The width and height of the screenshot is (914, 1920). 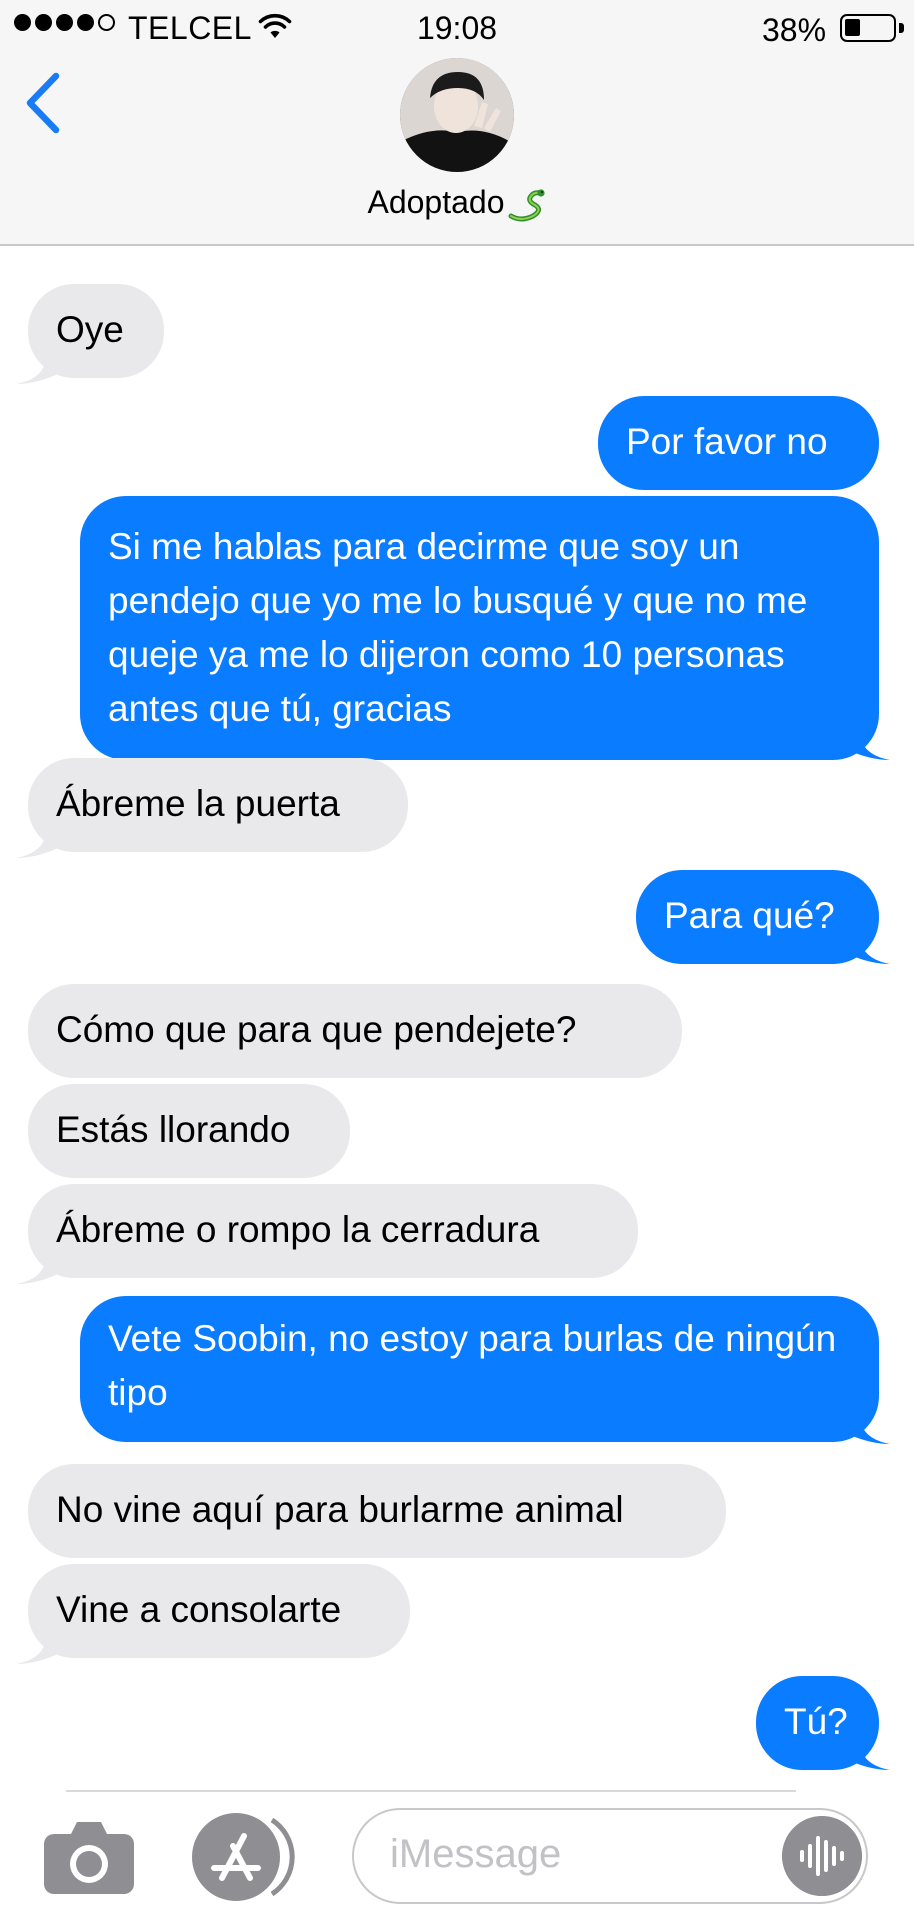 I want to click on battery-tip, so click(x=901, y=28).